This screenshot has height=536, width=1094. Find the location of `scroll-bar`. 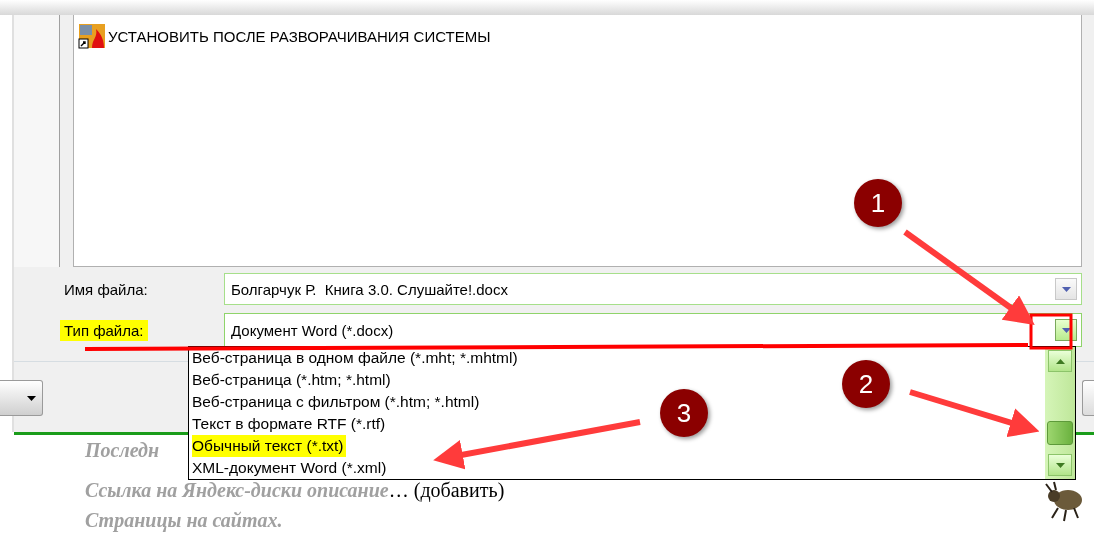

scroll-bar is located at coordinates (1060, 413).